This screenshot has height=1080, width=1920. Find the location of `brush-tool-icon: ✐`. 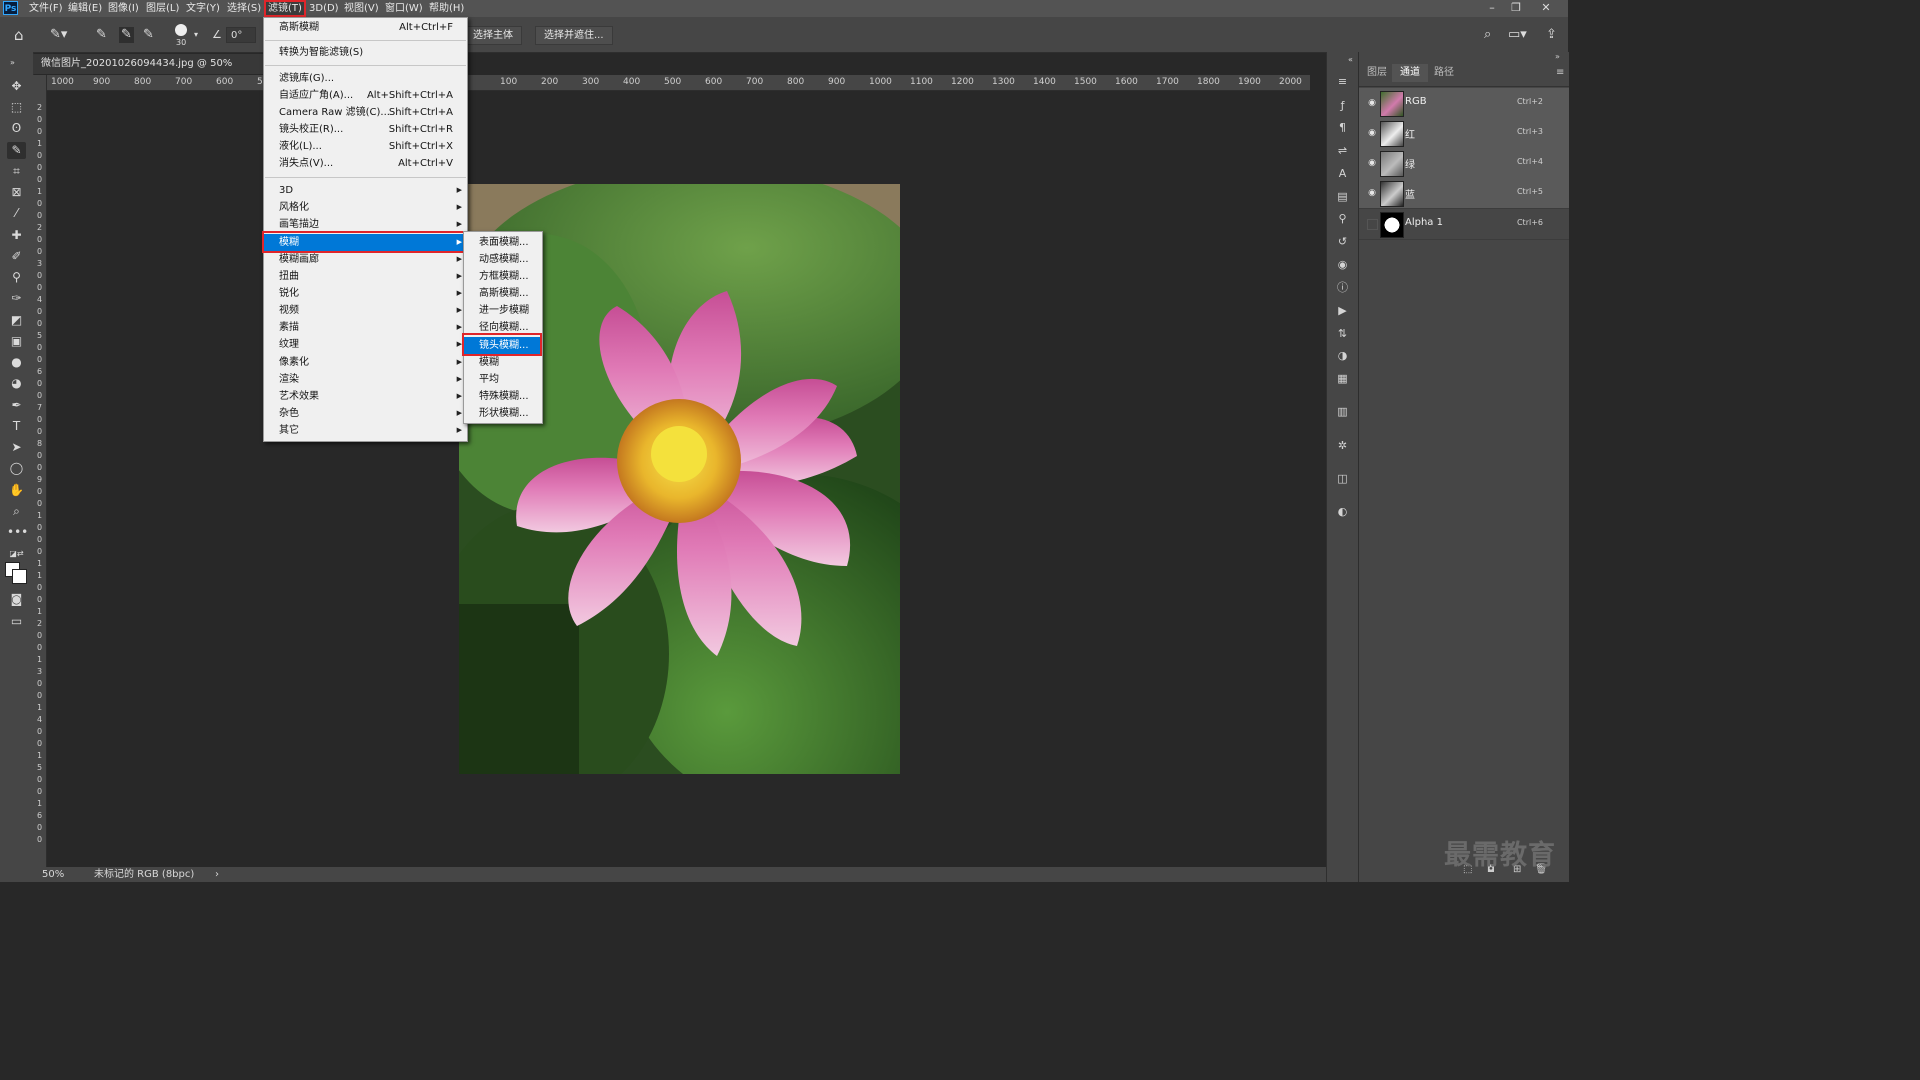

brush-tool-icon: ✐ is located at coordinates (16, 256).